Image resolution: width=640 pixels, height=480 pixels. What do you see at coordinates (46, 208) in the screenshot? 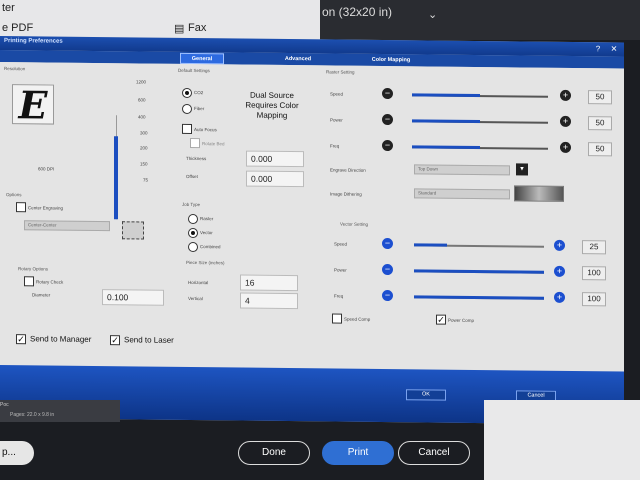
I see `center-engraving-label: Center Engraving` at bounding box center [46, 208].